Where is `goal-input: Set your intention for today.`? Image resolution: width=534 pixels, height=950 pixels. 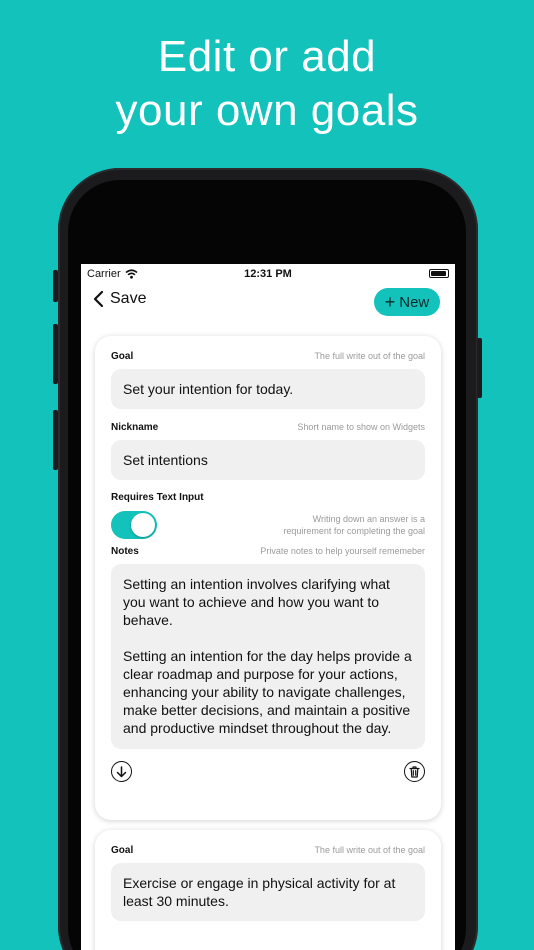
goal-input: Set your intention for today. is located at coordinates (268, 389).